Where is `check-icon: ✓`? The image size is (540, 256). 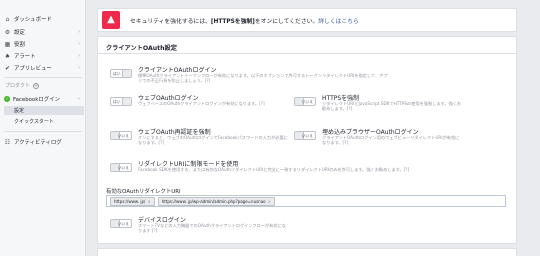
check-icon: ✓ is located at coordinates (7, 99).